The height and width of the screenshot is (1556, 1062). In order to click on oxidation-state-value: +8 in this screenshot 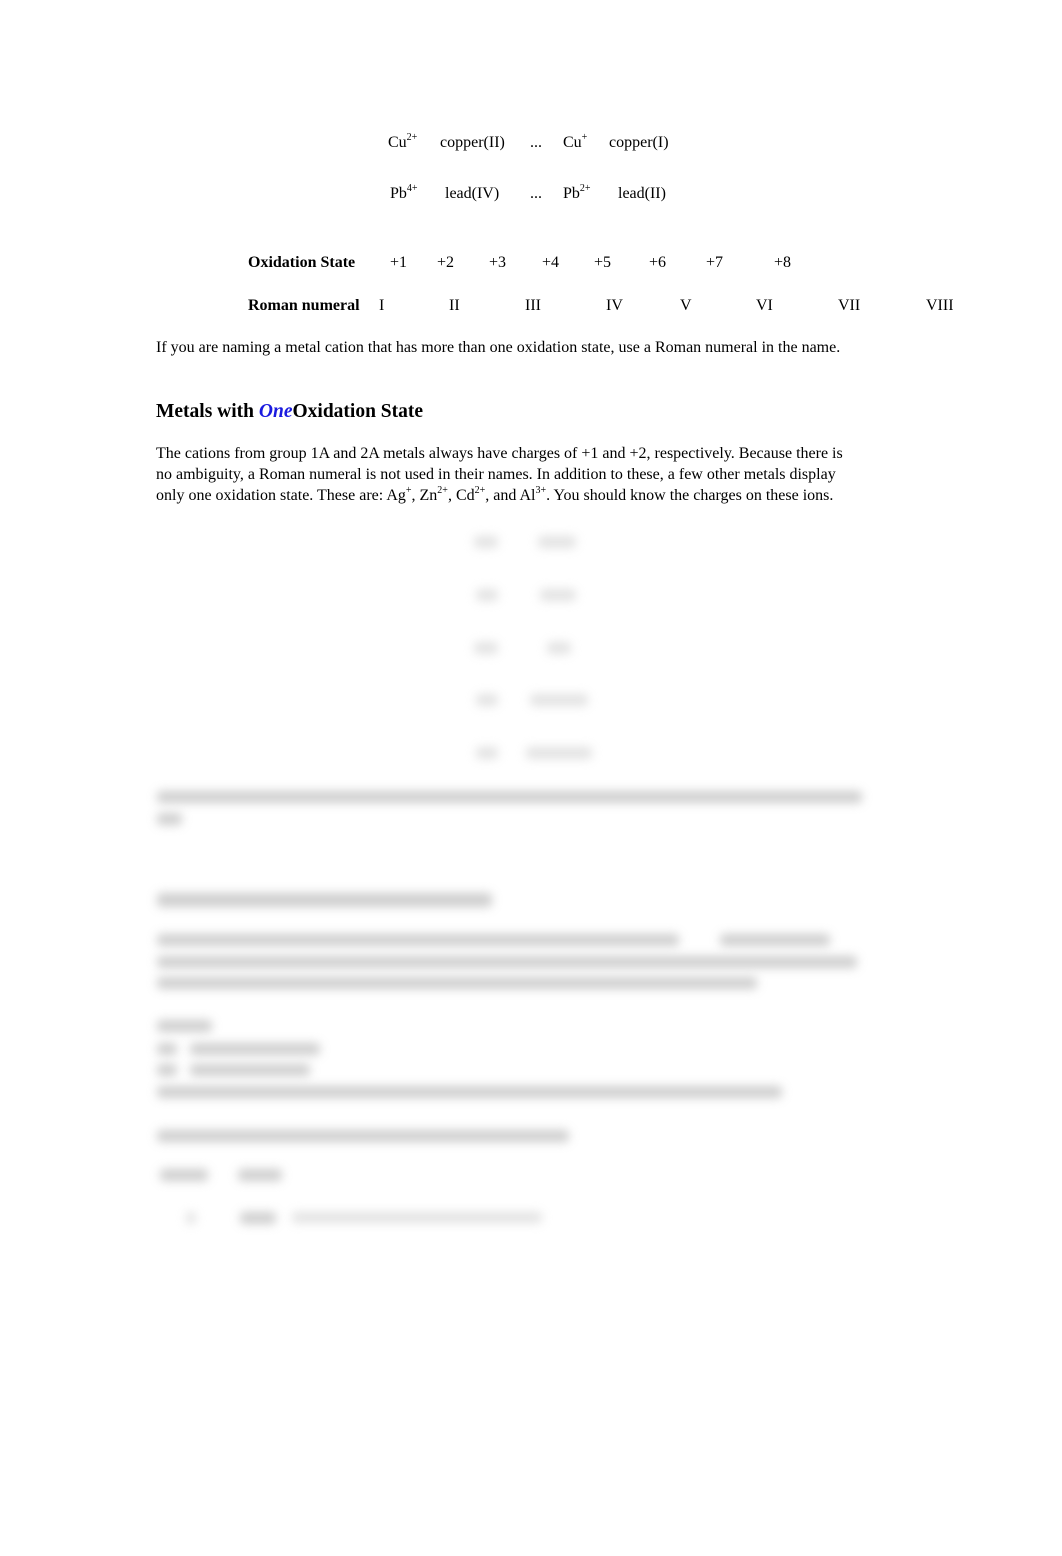, I will do `click(783, 262)`.